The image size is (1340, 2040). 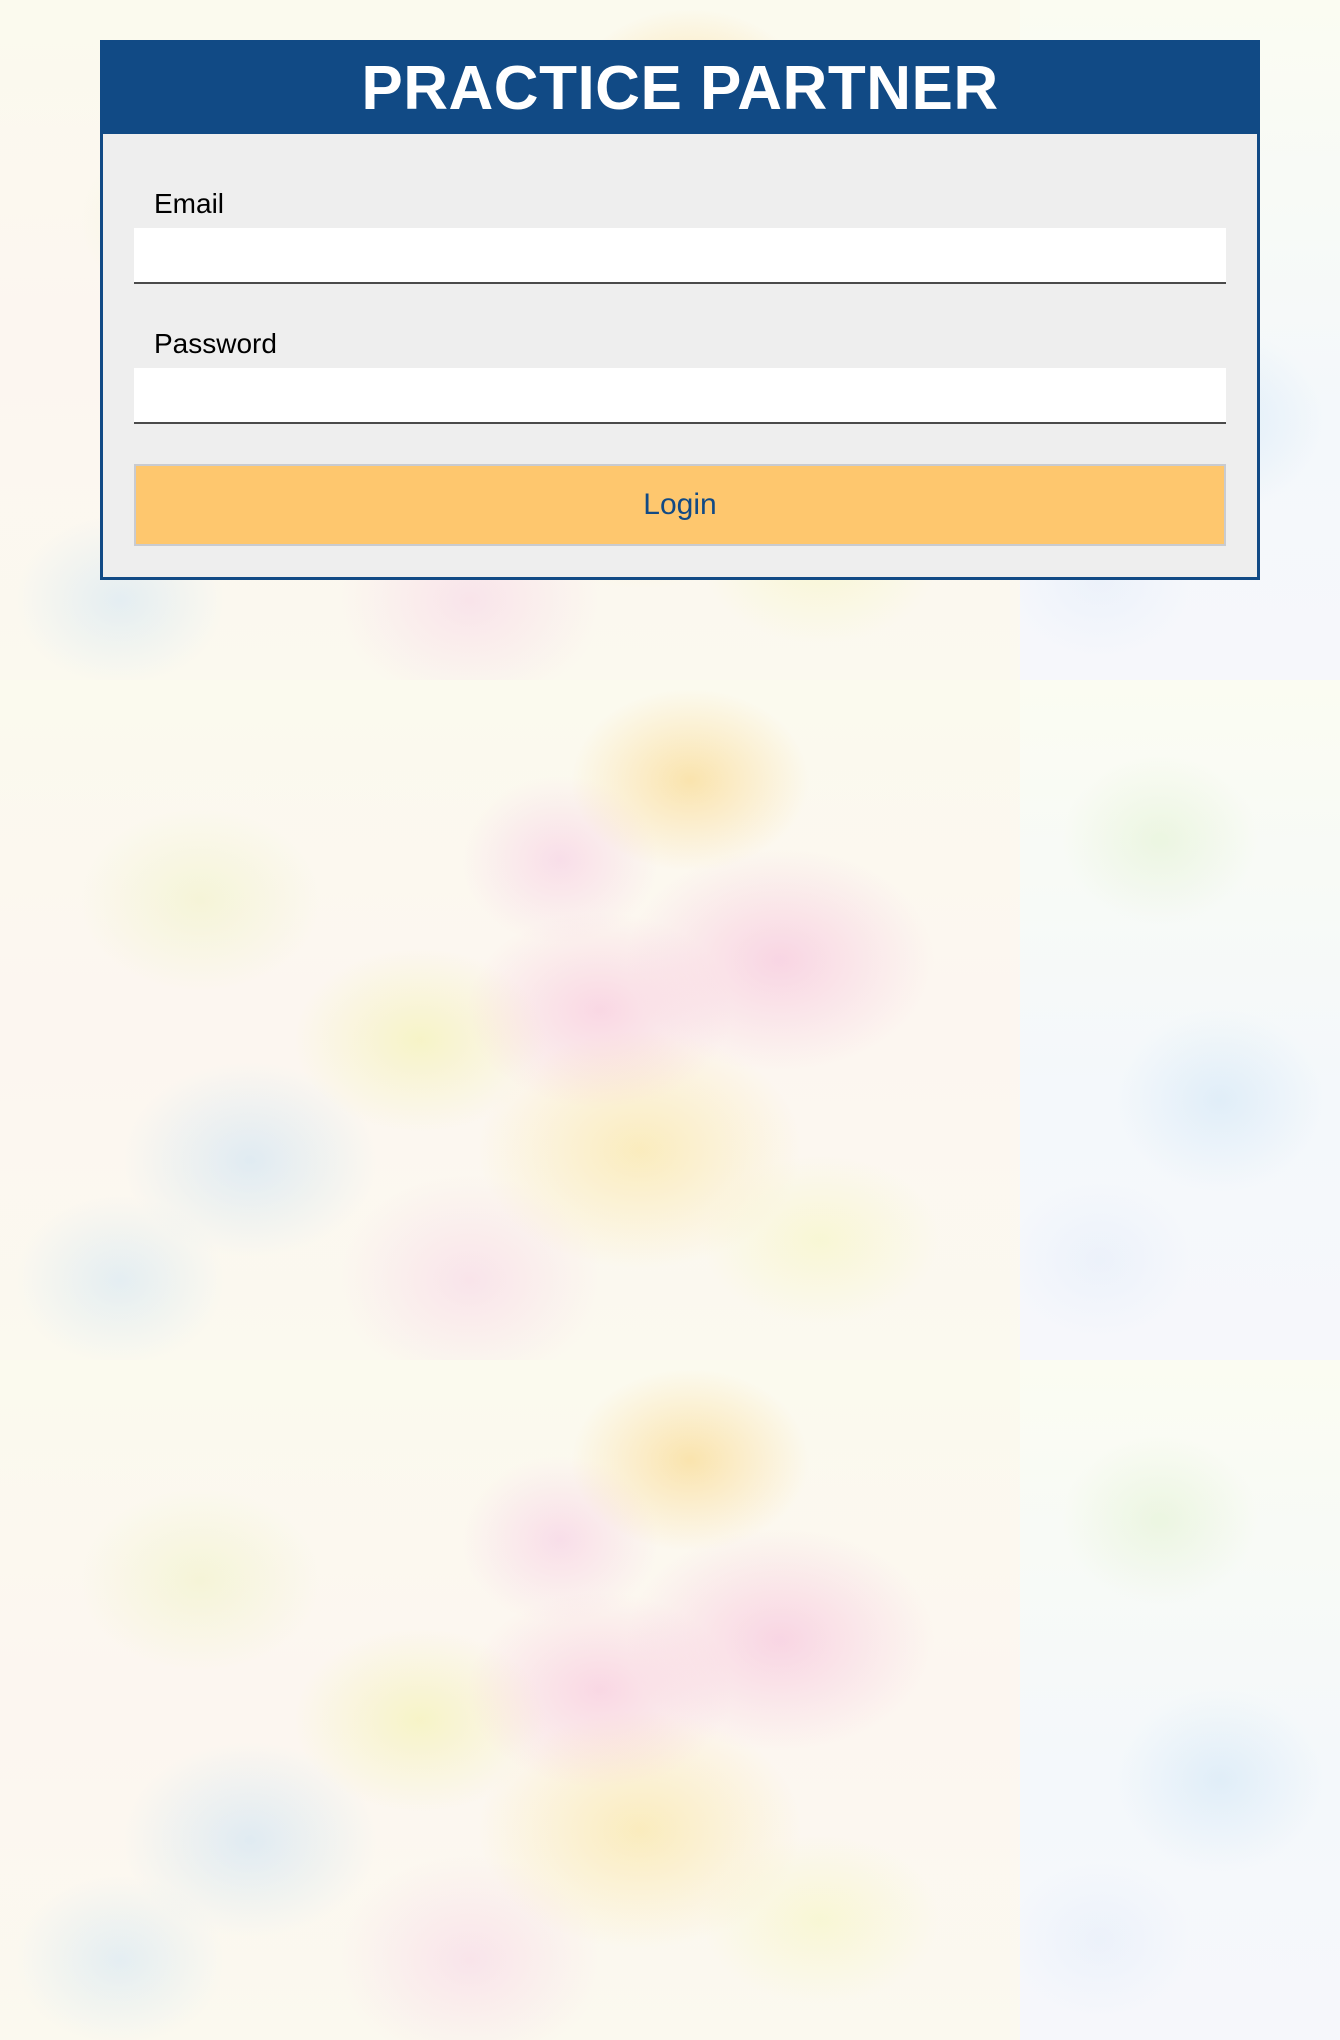 I want to click on app-title: PRACTICE PARTNER, so click(x=680, y=88).